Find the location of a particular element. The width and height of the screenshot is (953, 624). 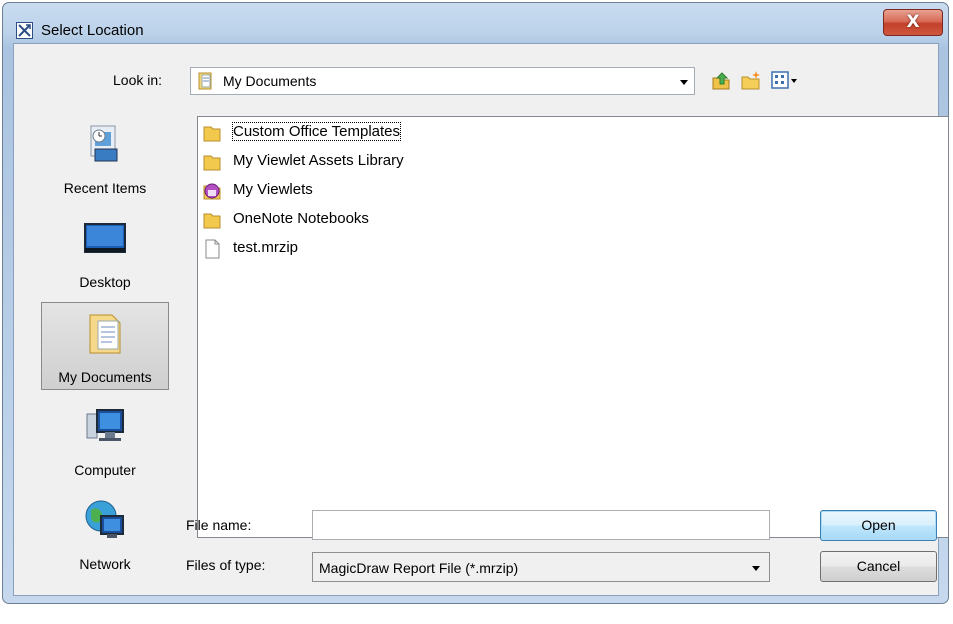

files-of-type-label: Files of type: is located at coordinates (226, 565).